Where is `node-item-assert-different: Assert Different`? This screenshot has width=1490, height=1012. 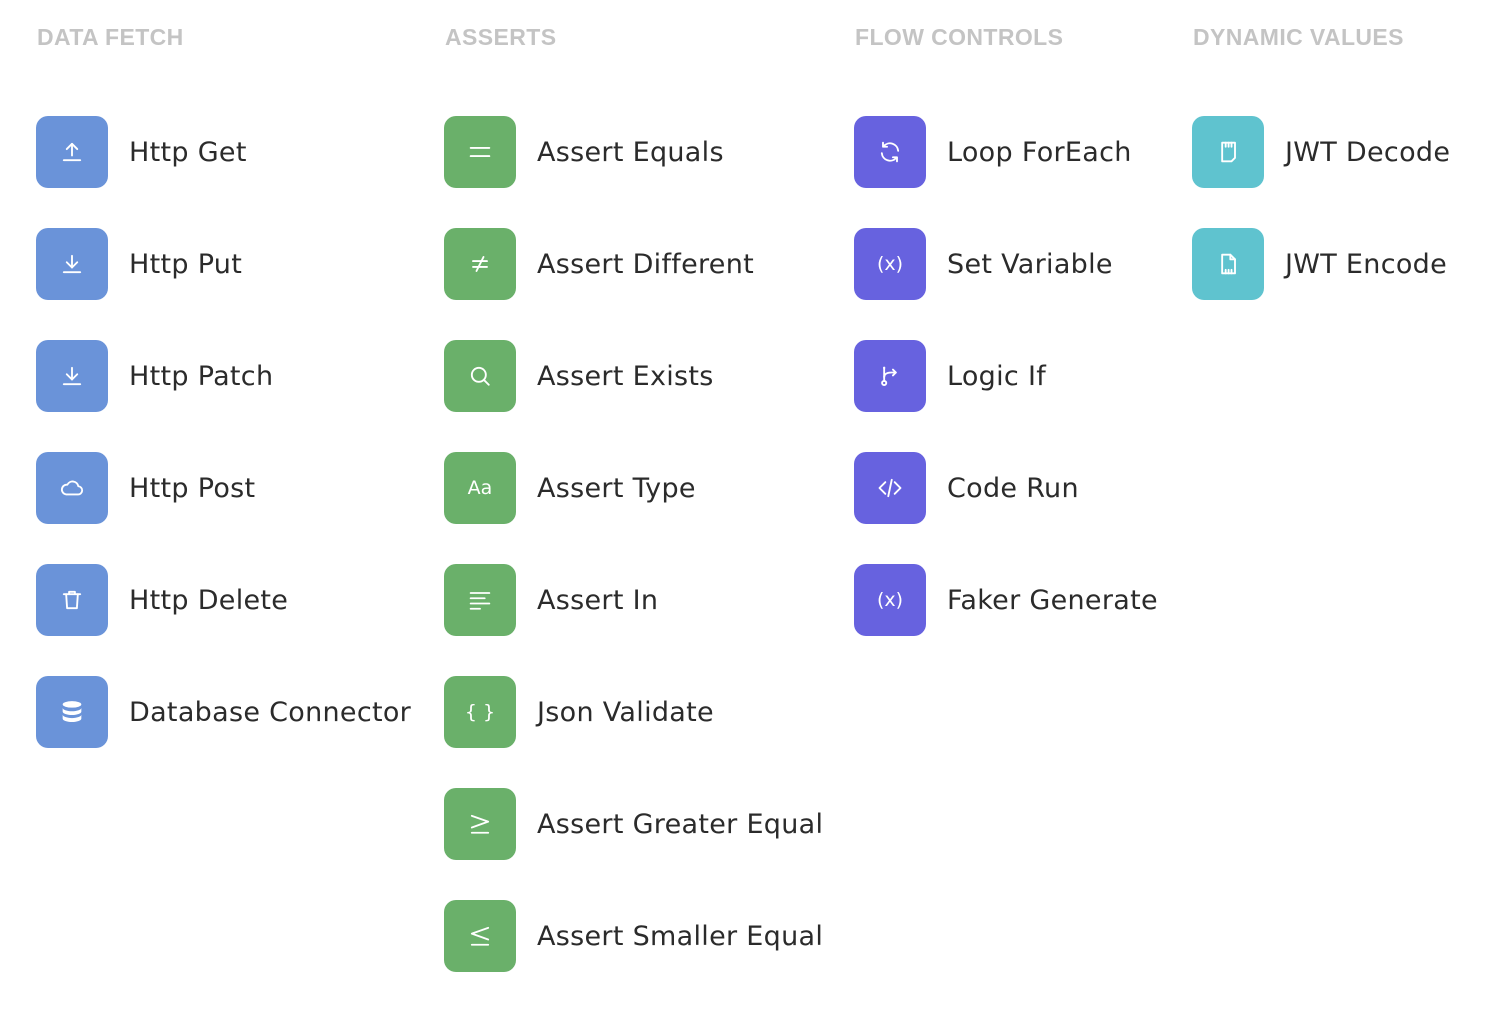
node-item-assert-different: Assert Different is located at coordinates (633, 264).